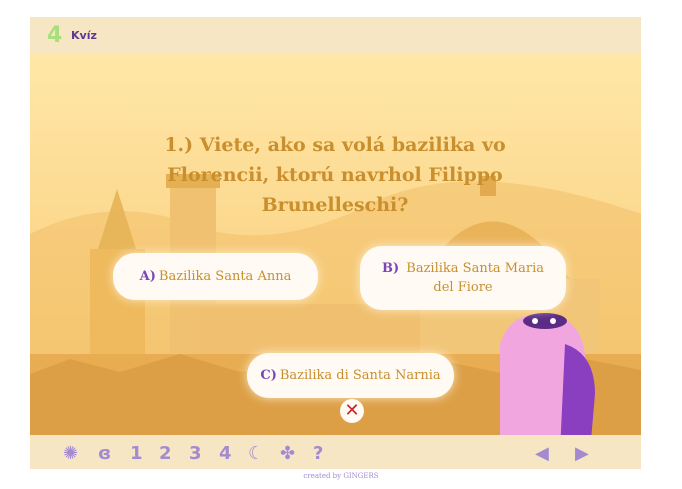 Image resolution: width=682 pixels, height=489 pixels. What do you see at coordinates (391, 268) in the screenshot?
I see `answer-letter: B)` at bounding box center [391, 268].